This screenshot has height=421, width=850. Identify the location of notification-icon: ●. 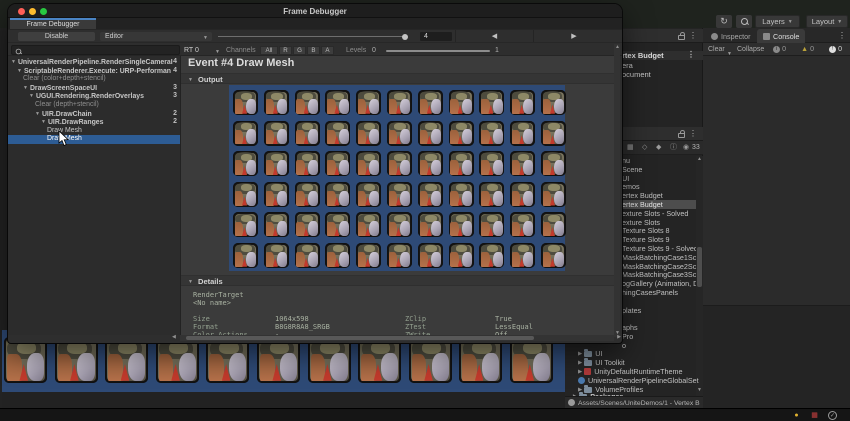
(796, 415).